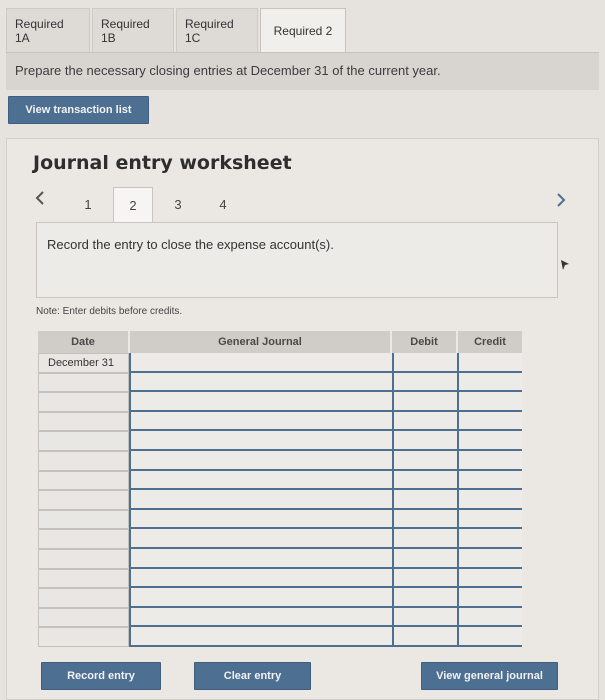 This screenshot has height=700, width=605. I want to click on worksheet-title: Journal entry worksheet, so click(162, 163).